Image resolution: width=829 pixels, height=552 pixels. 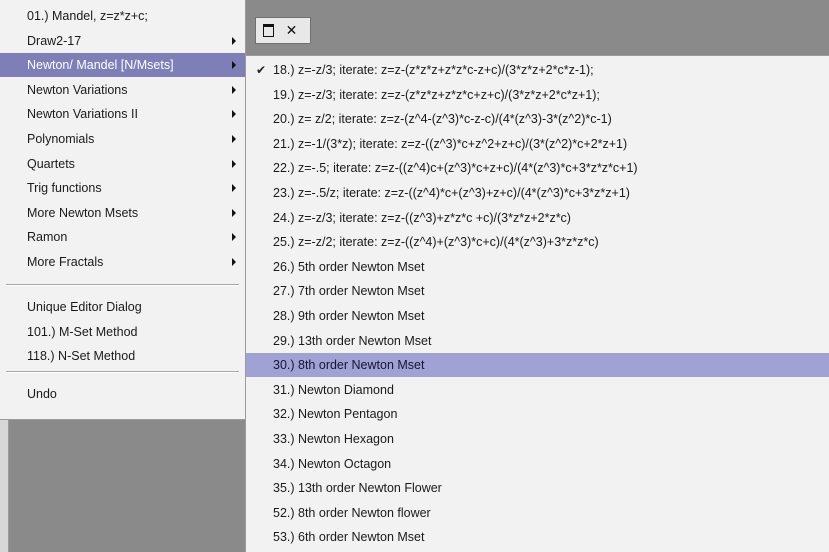 What do you see at coordinates (537, 537) in the screenshot?
I see `submenu-item-53-6th-order-newton-mset: 53.) 6th order Newton Mset` at bounding box center [537, 537].